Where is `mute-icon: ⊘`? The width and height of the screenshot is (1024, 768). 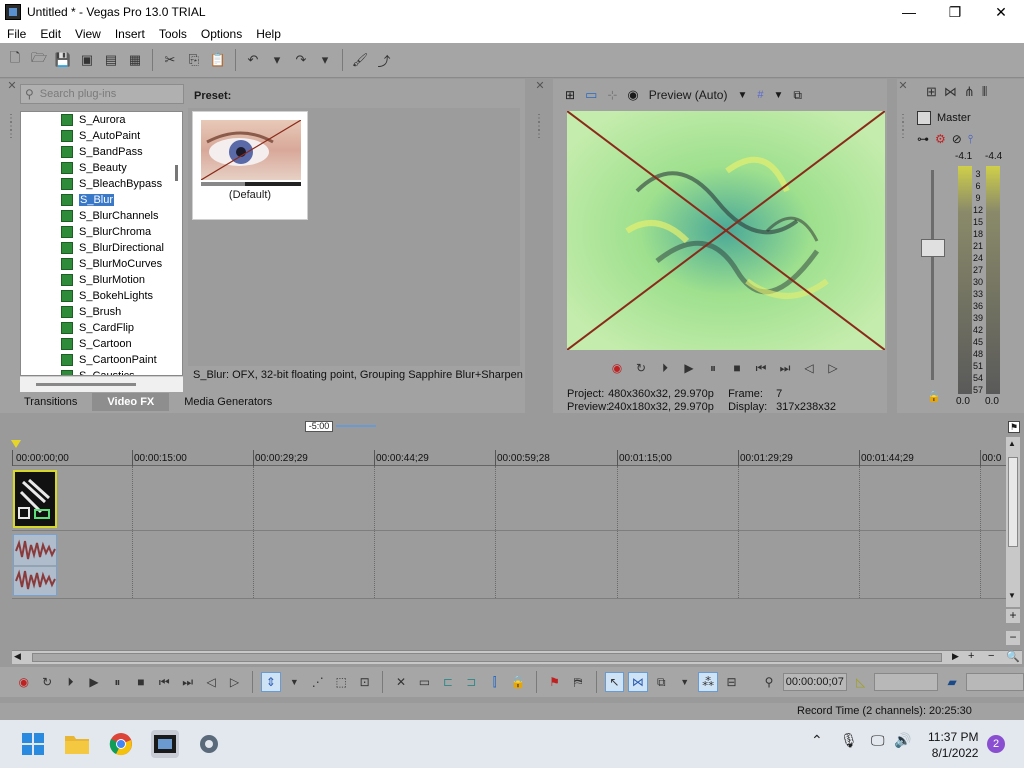 mute-icon: ⊘ is located at coordinates (957, 139).